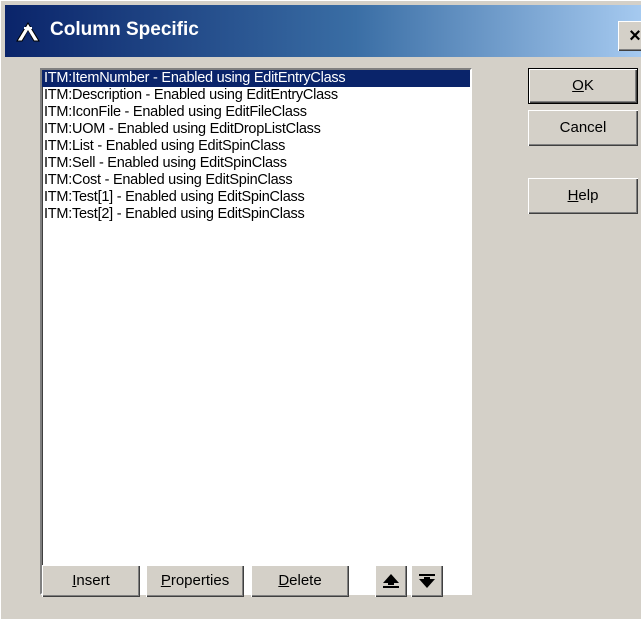  What do you see at coordinates (284, 580) in the screenshot?
I see `delete-mnemonic: D` at bounding box center [284, 580].